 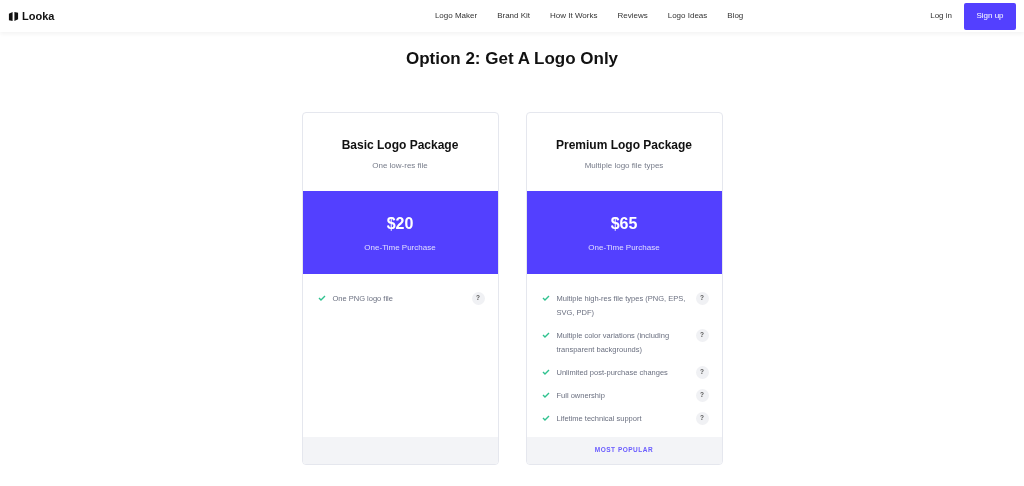 What do you see at coordinates (514, 16) in the screenshot?
I see `nav-link: Brand Kit` at bounding box center [514, 16].